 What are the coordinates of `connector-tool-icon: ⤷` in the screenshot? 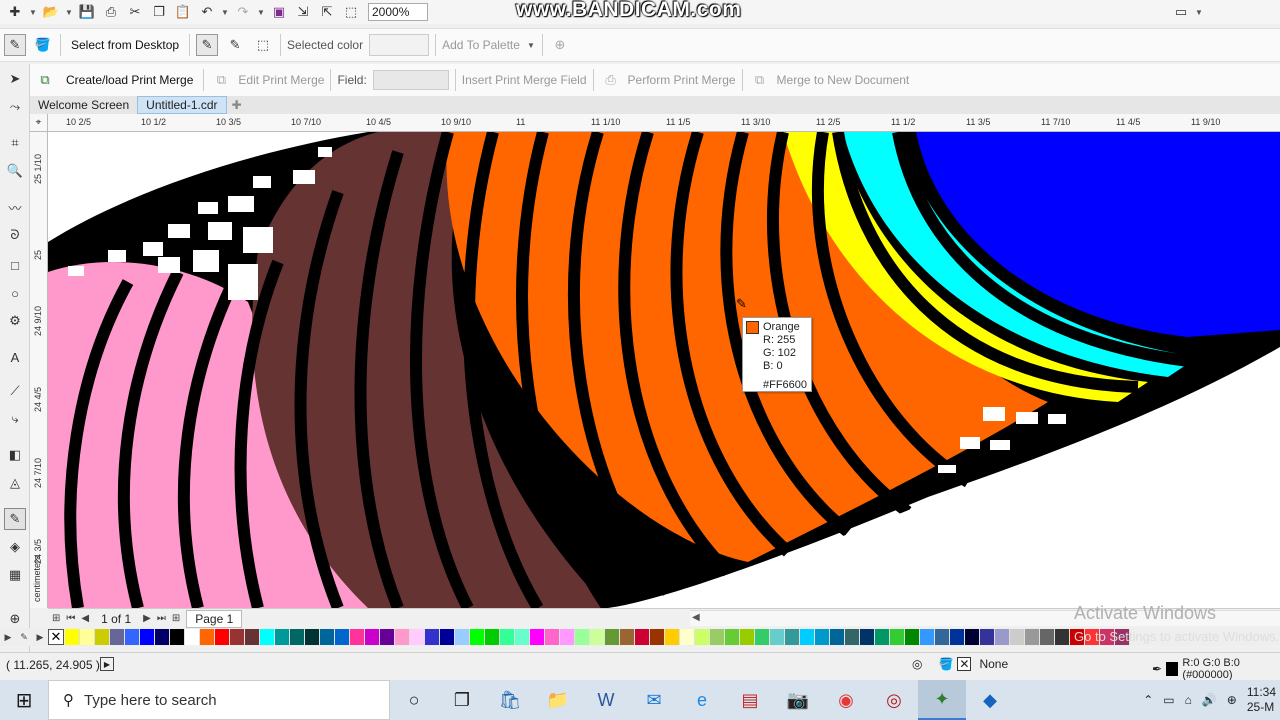 It's located at (15, 419).